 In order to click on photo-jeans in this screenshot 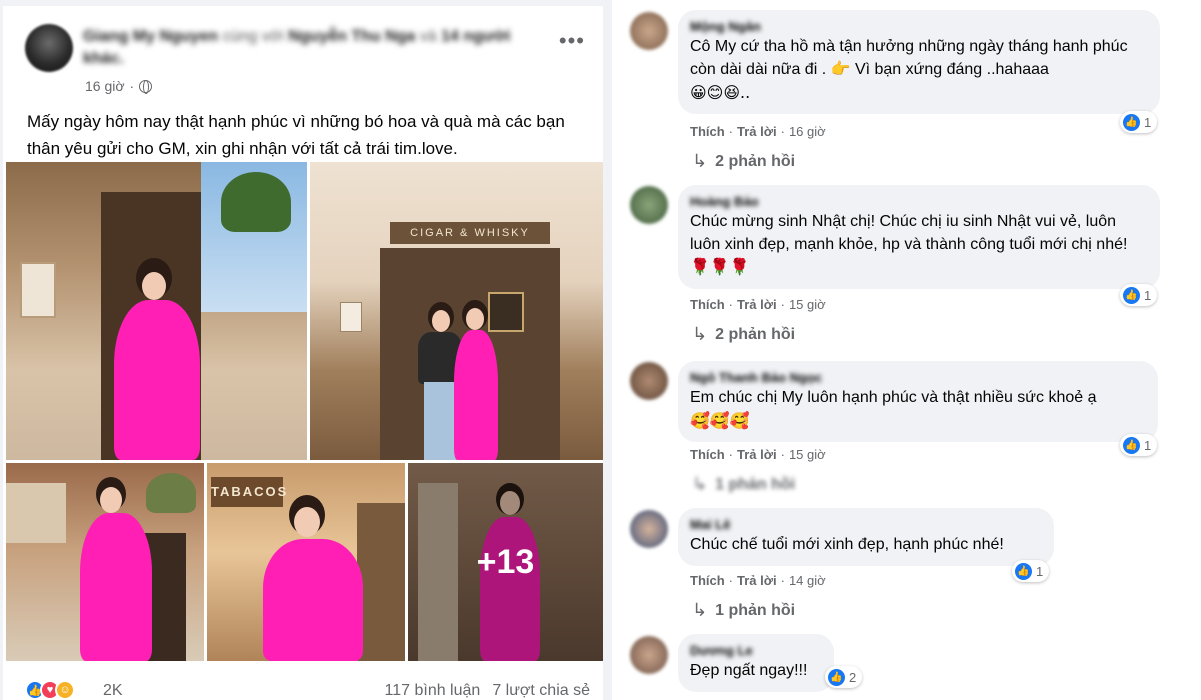, I will do `click(441, 421)`.